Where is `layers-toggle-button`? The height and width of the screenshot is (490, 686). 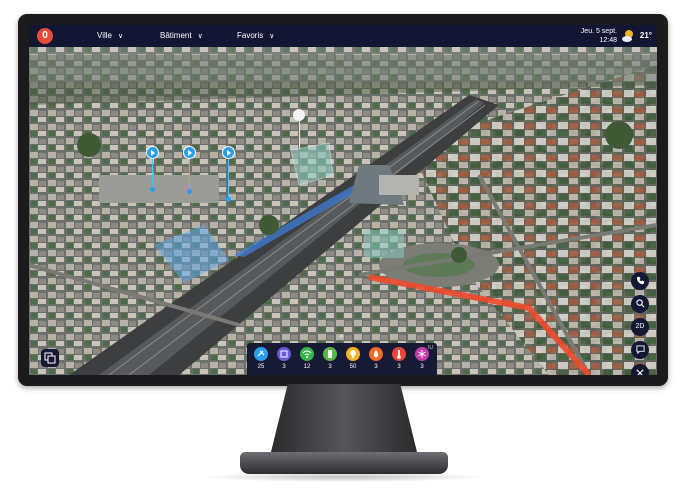
layers-toggle-button is located at coordinates (50, 358).